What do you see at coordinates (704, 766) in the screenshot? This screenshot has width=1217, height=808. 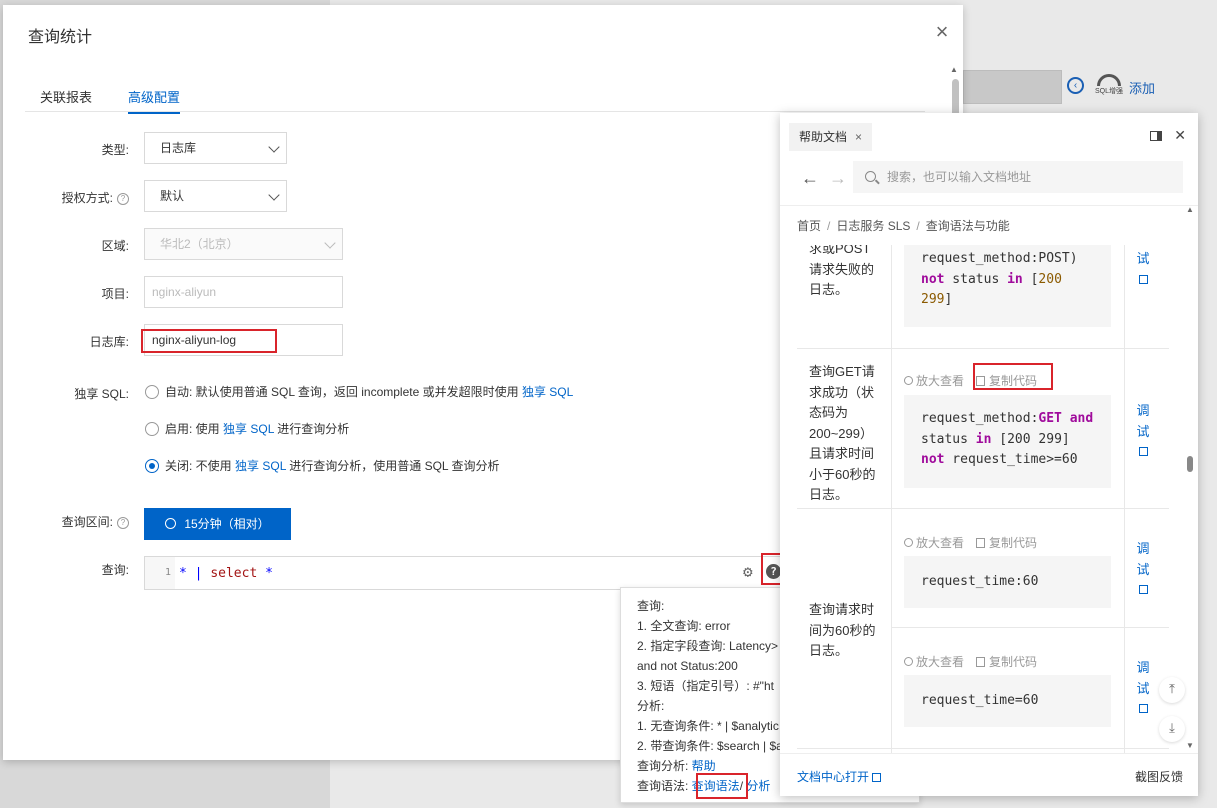 I see `help-link: 帮助` at bounding box center [704, 766].